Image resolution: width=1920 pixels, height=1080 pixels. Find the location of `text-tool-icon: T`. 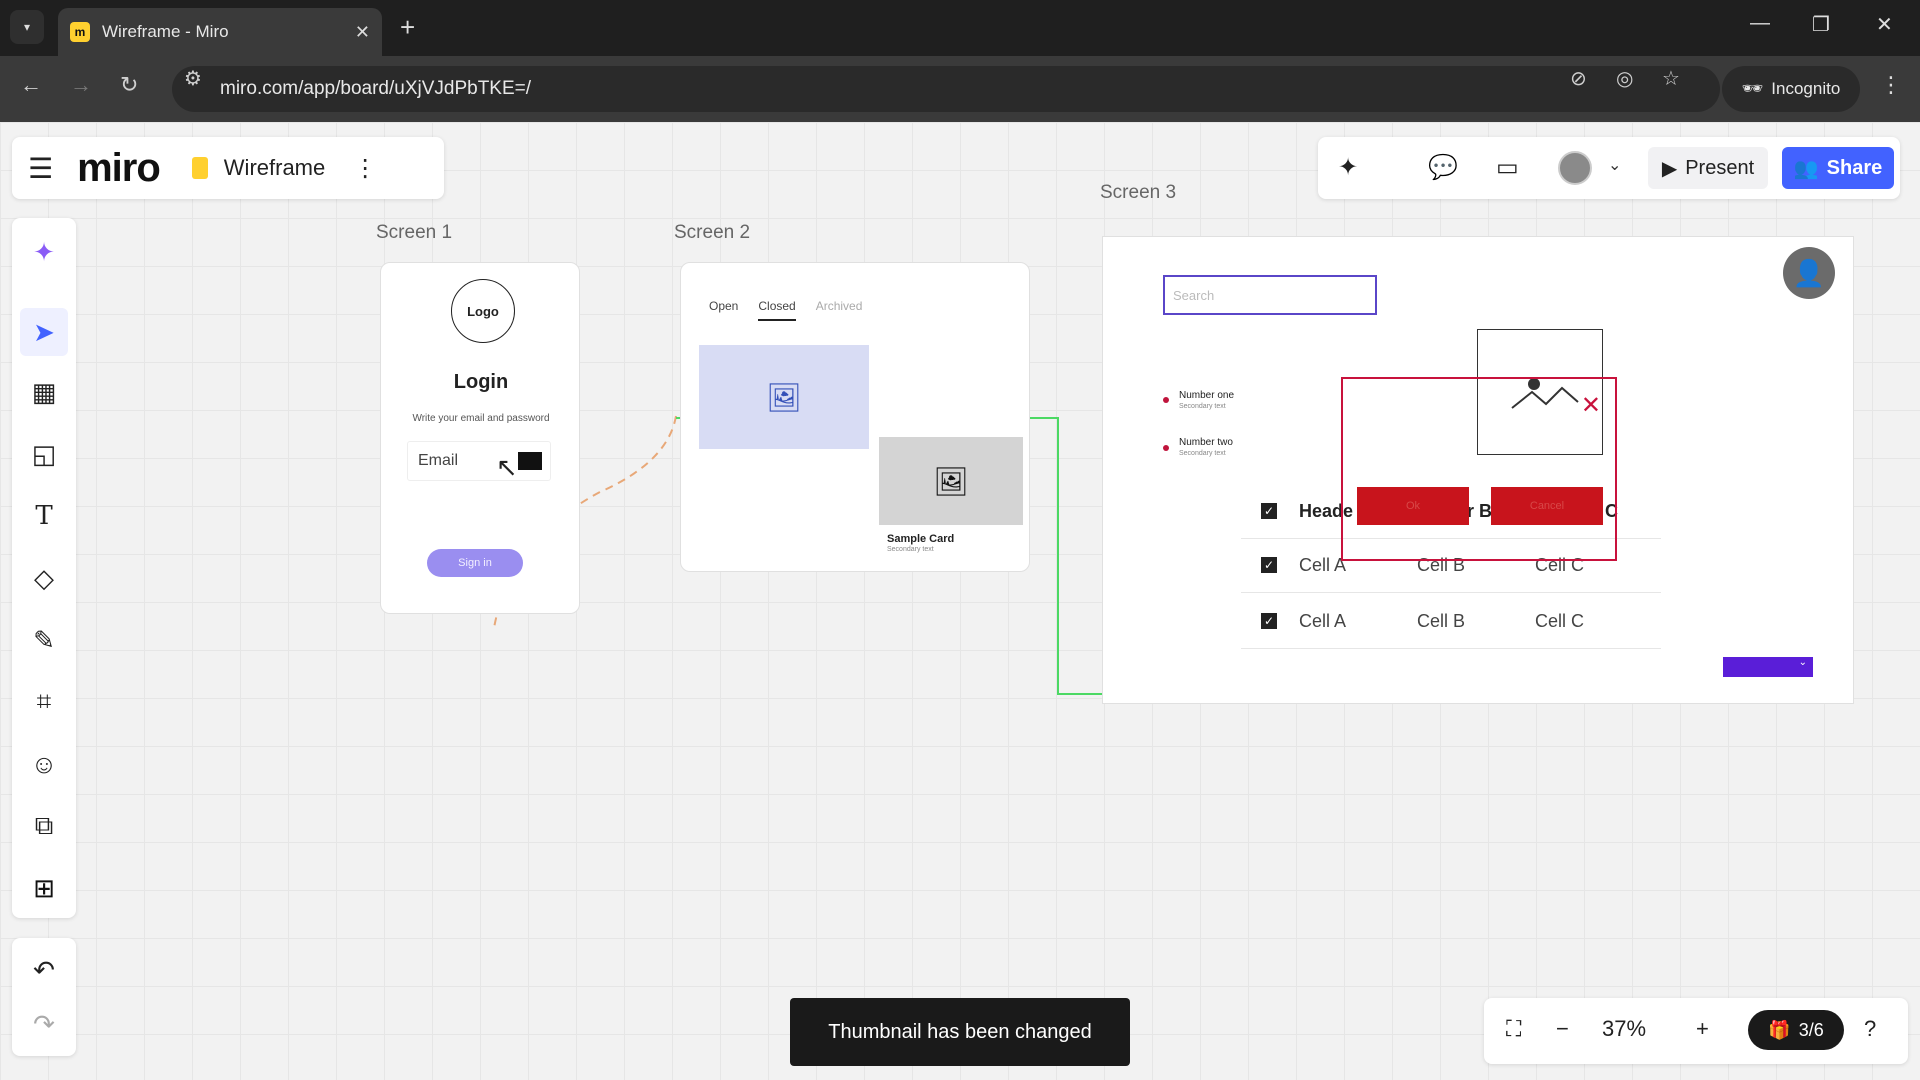

text-tool-icon: T is located at coordinates (44, 516).